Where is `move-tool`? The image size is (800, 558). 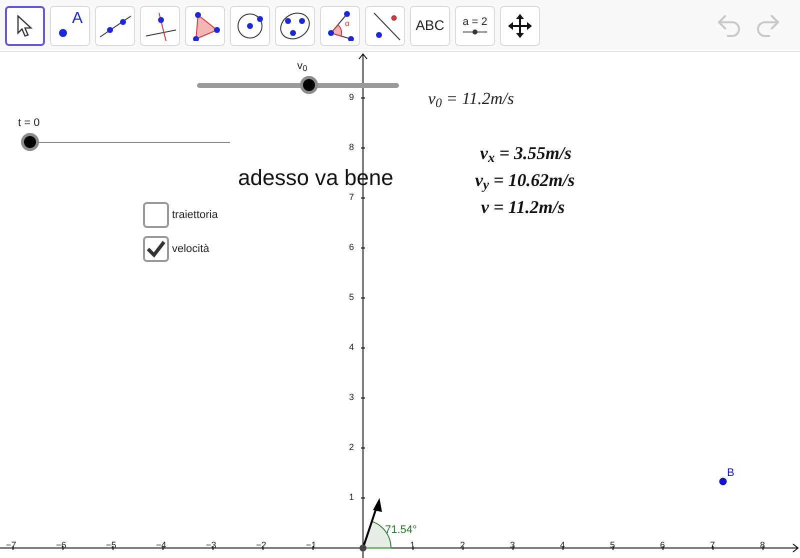 move-tool is located at coordinates (25, 26).